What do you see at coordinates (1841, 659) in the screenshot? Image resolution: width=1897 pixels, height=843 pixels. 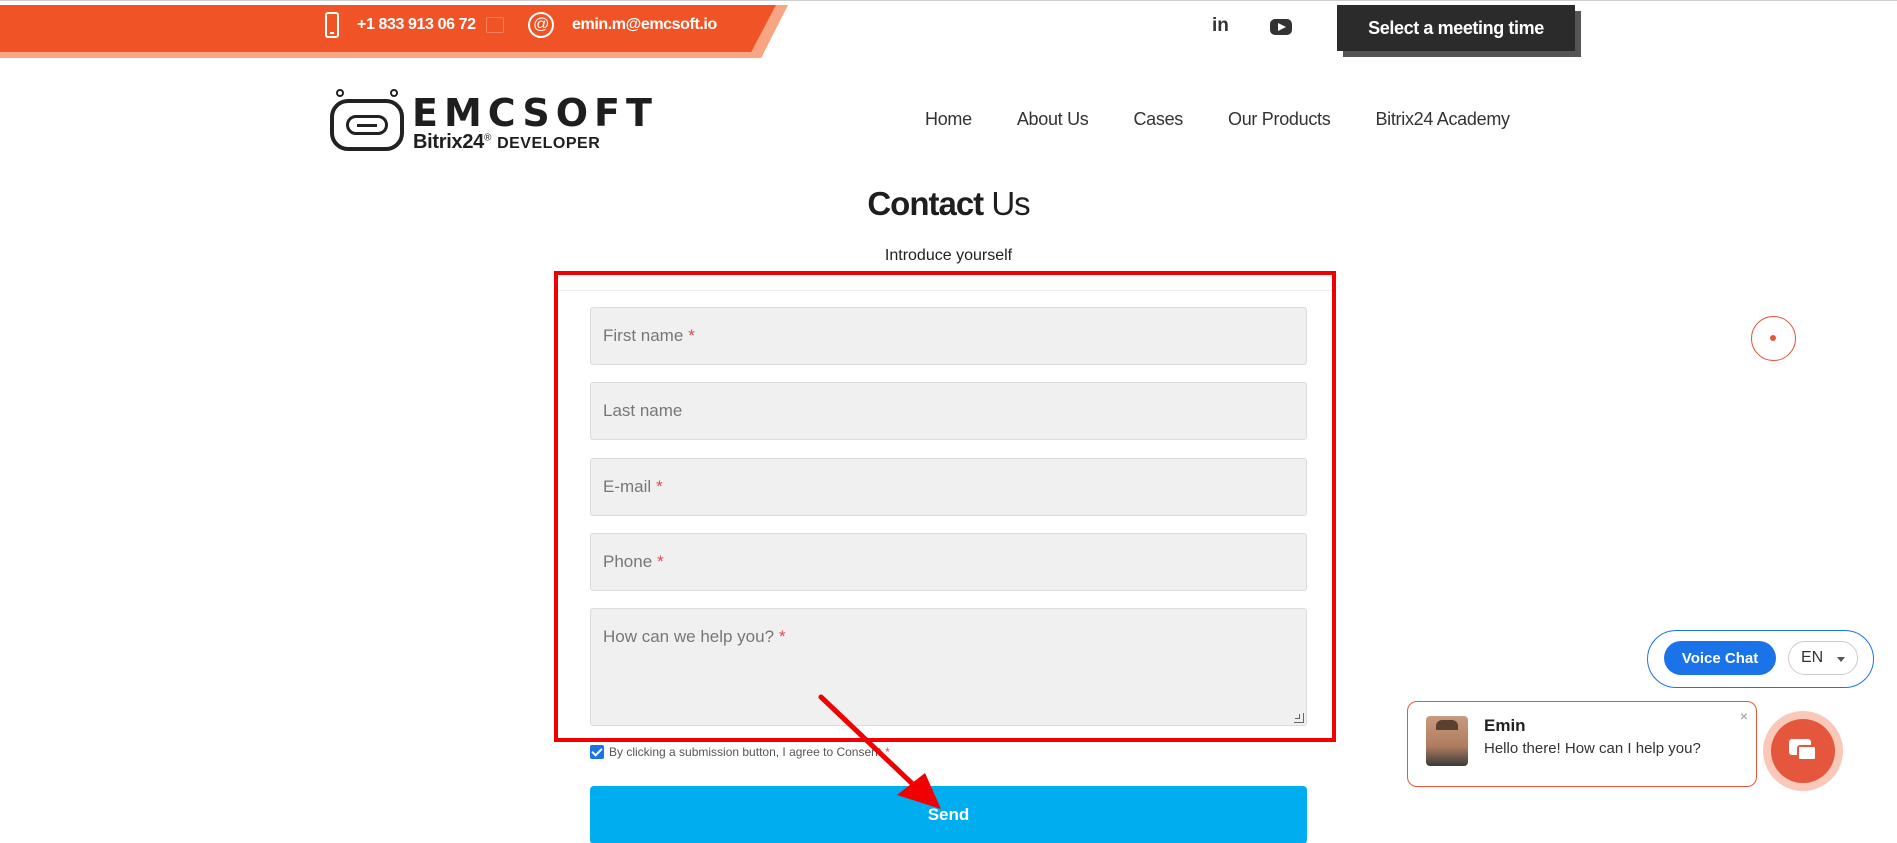 I see `chevron-down-icon` at bounding box center [1841, 659].